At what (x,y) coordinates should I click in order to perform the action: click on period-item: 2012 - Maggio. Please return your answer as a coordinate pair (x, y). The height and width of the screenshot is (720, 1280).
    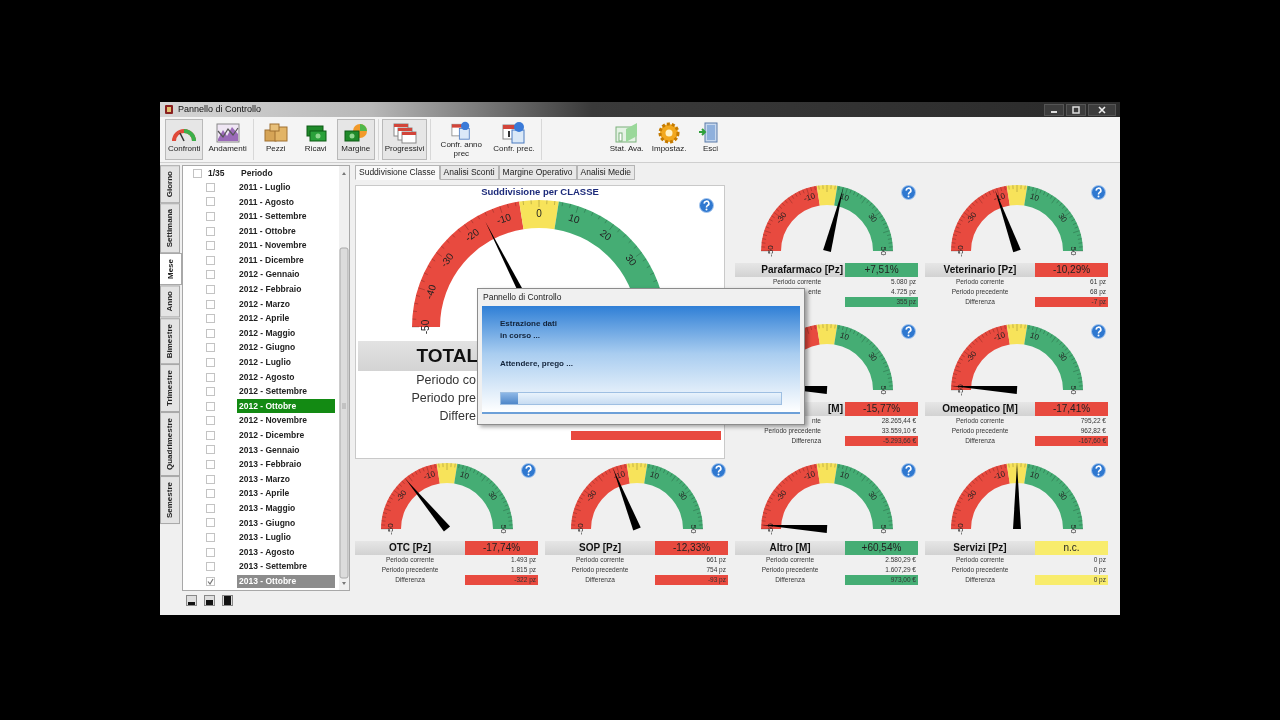
    Looking at the image, I should click on (286, 333).